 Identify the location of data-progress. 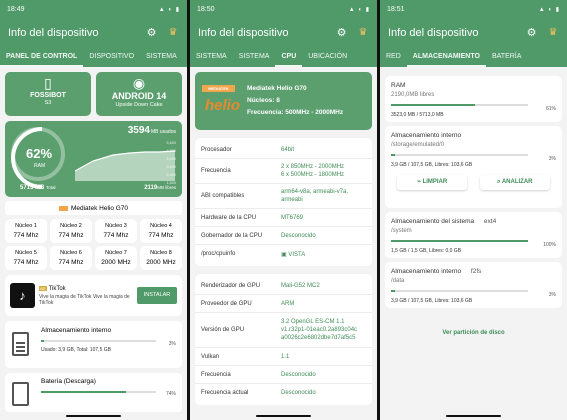
(459, 291).